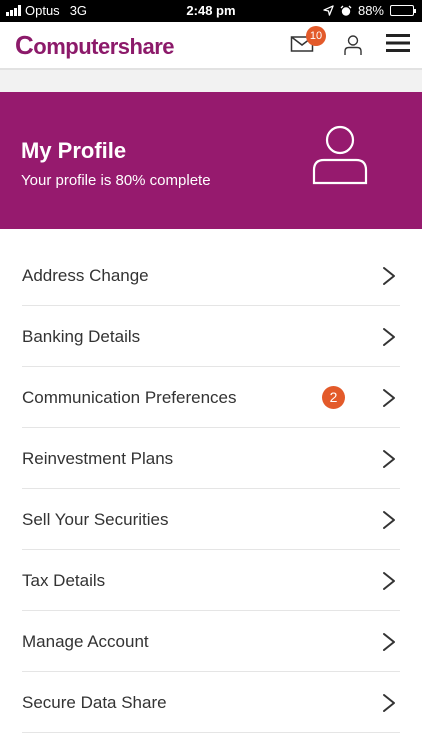  What do you see at coordinates (85, 641) in the screenshot?
I see `menu-item-label: Manage Account` at bounding box center [85, 641].